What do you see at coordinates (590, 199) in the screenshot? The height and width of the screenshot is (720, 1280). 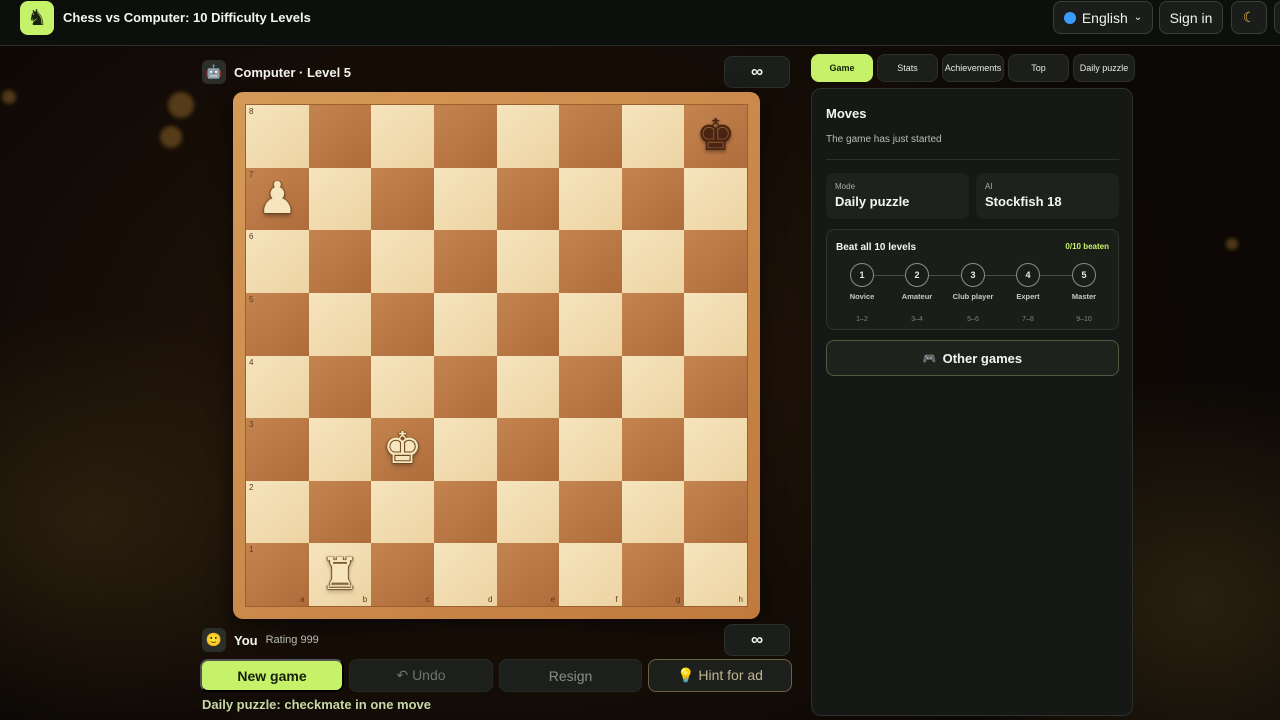 I see `square-f7` at bounding box center [590, 199].